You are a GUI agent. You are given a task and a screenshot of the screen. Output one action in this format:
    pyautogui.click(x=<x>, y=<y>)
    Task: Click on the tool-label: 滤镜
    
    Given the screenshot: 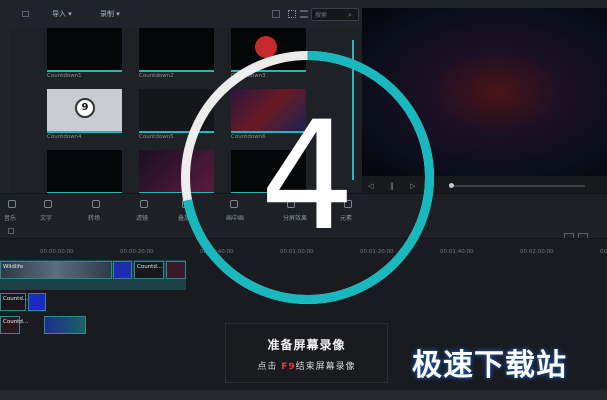 What is the action you would take?
    pyautogui.click(x=142, y=217)
    